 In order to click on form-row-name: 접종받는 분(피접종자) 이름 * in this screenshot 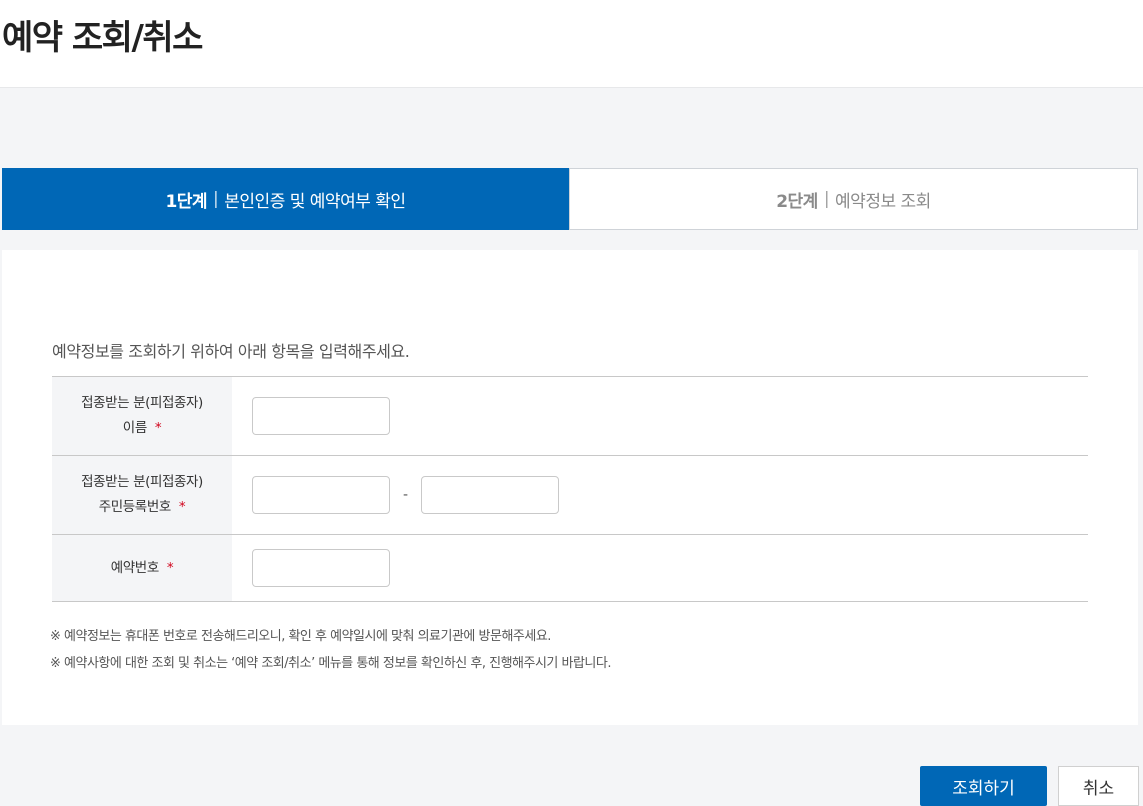, I will do `click(570, 416)`.